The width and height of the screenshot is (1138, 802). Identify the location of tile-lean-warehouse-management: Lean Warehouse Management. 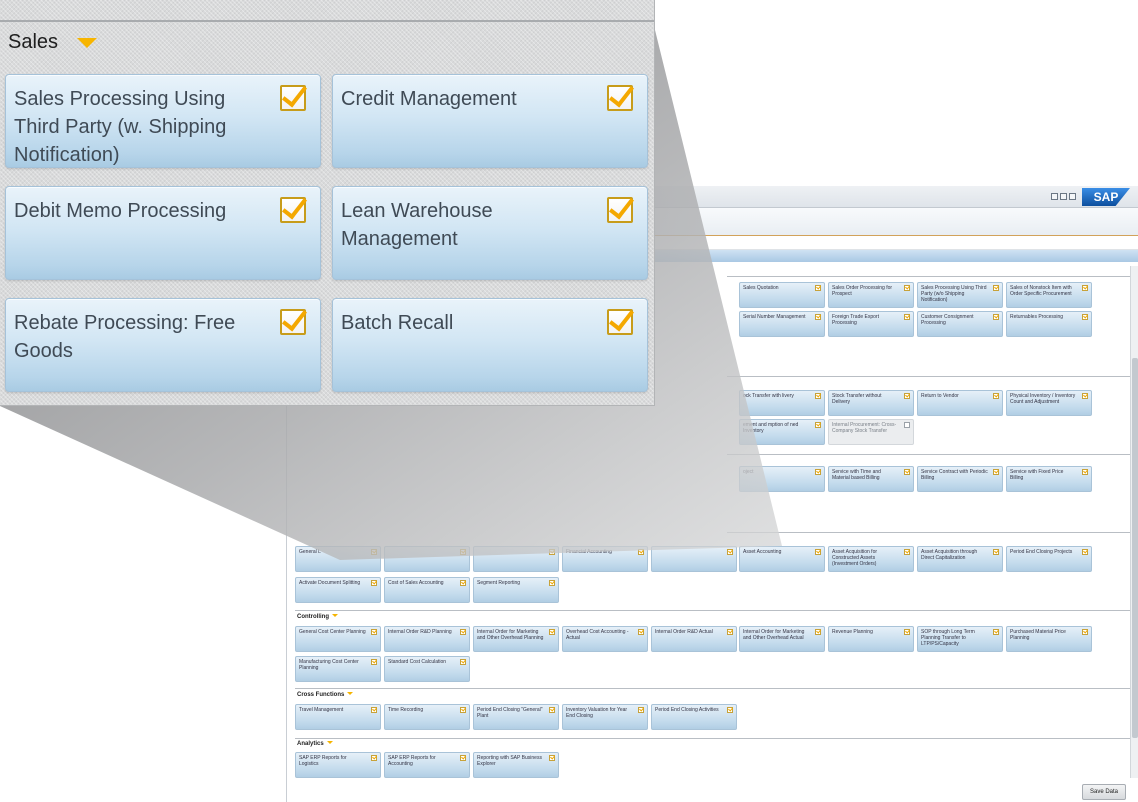
(490, 233).